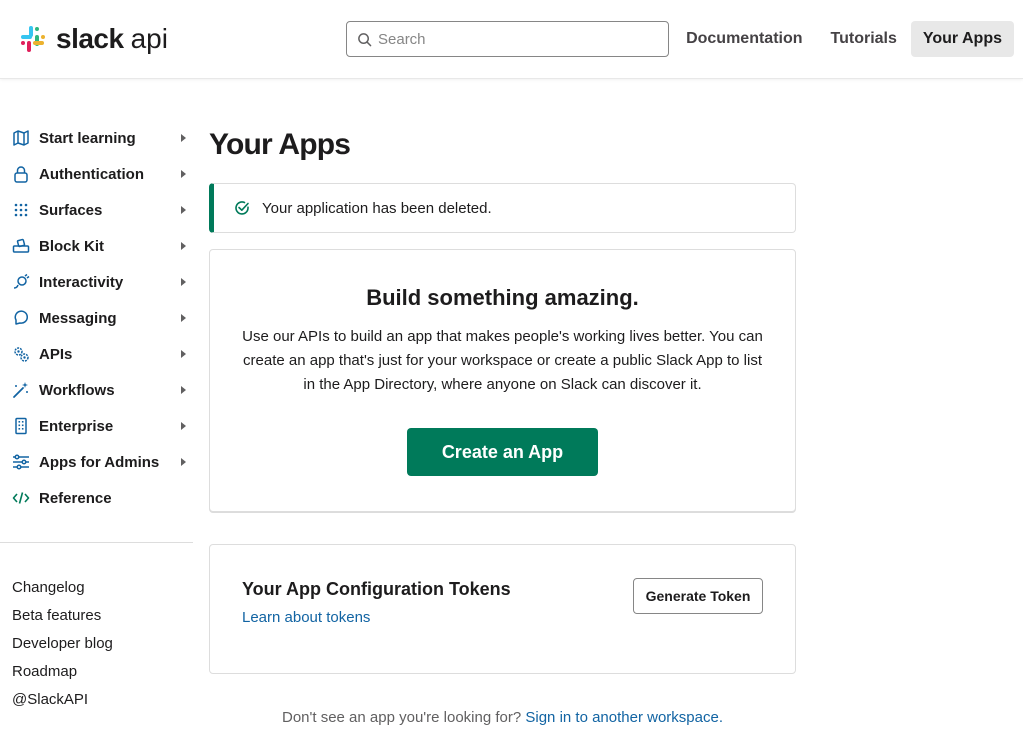  I want to click on plug-icon, so click(21, 282).